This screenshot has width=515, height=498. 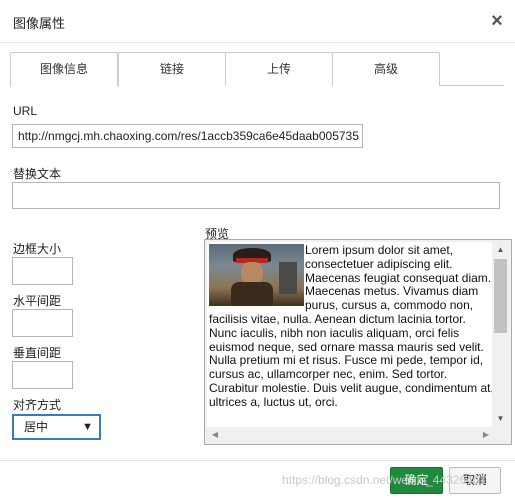 I want to click on tab-advanced: 高级, so click(x=386, y=69).